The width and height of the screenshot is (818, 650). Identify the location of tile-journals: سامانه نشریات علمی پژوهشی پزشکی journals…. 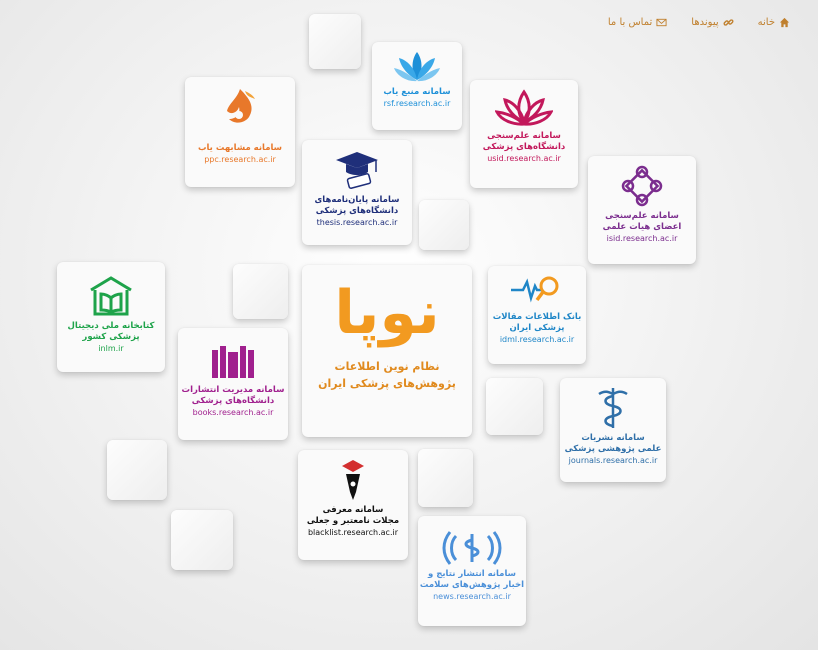
(613, 430).